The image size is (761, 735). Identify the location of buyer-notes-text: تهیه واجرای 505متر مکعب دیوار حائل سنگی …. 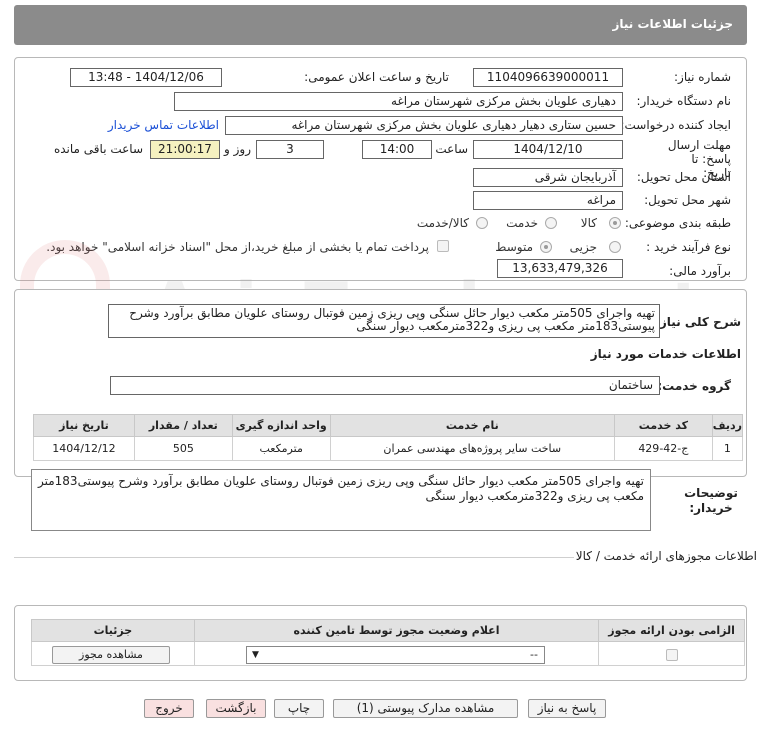
(340, 488).